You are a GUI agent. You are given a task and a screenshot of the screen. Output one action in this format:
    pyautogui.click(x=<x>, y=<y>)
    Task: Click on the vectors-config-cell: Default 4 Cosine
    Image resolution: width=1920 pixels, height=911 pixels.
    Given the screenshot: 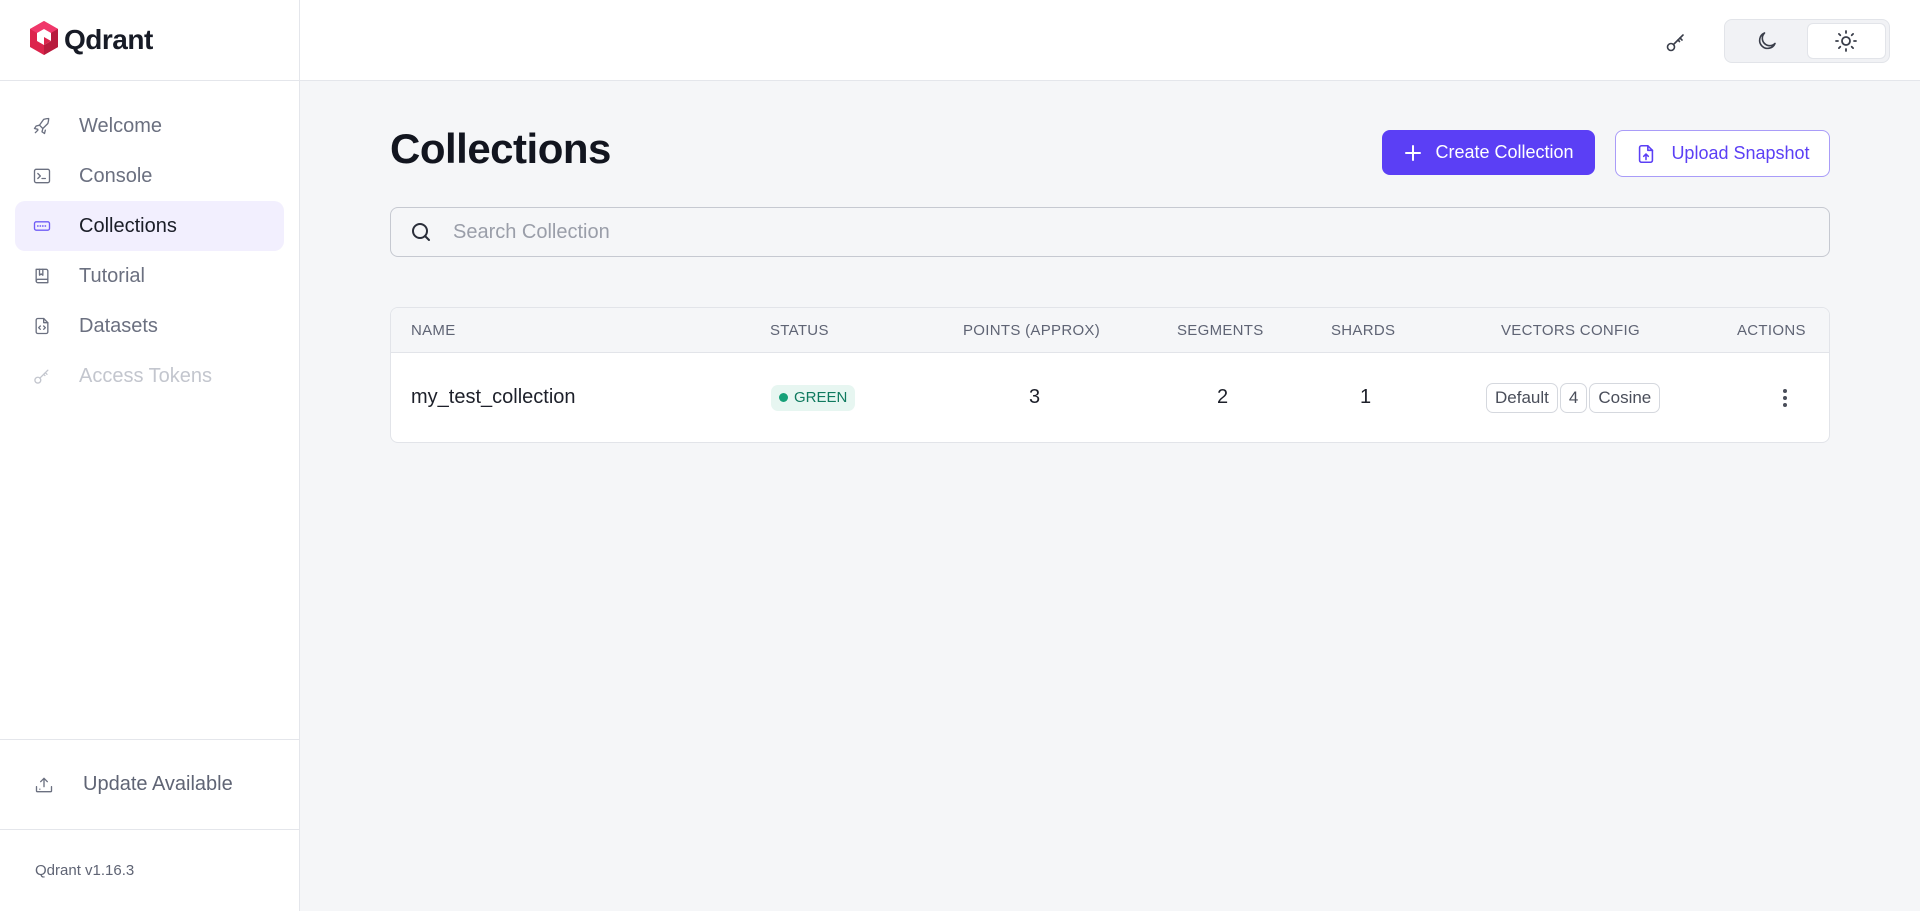 What is the action you would take?
    pyautogui.click(x=1574, y=397)
    